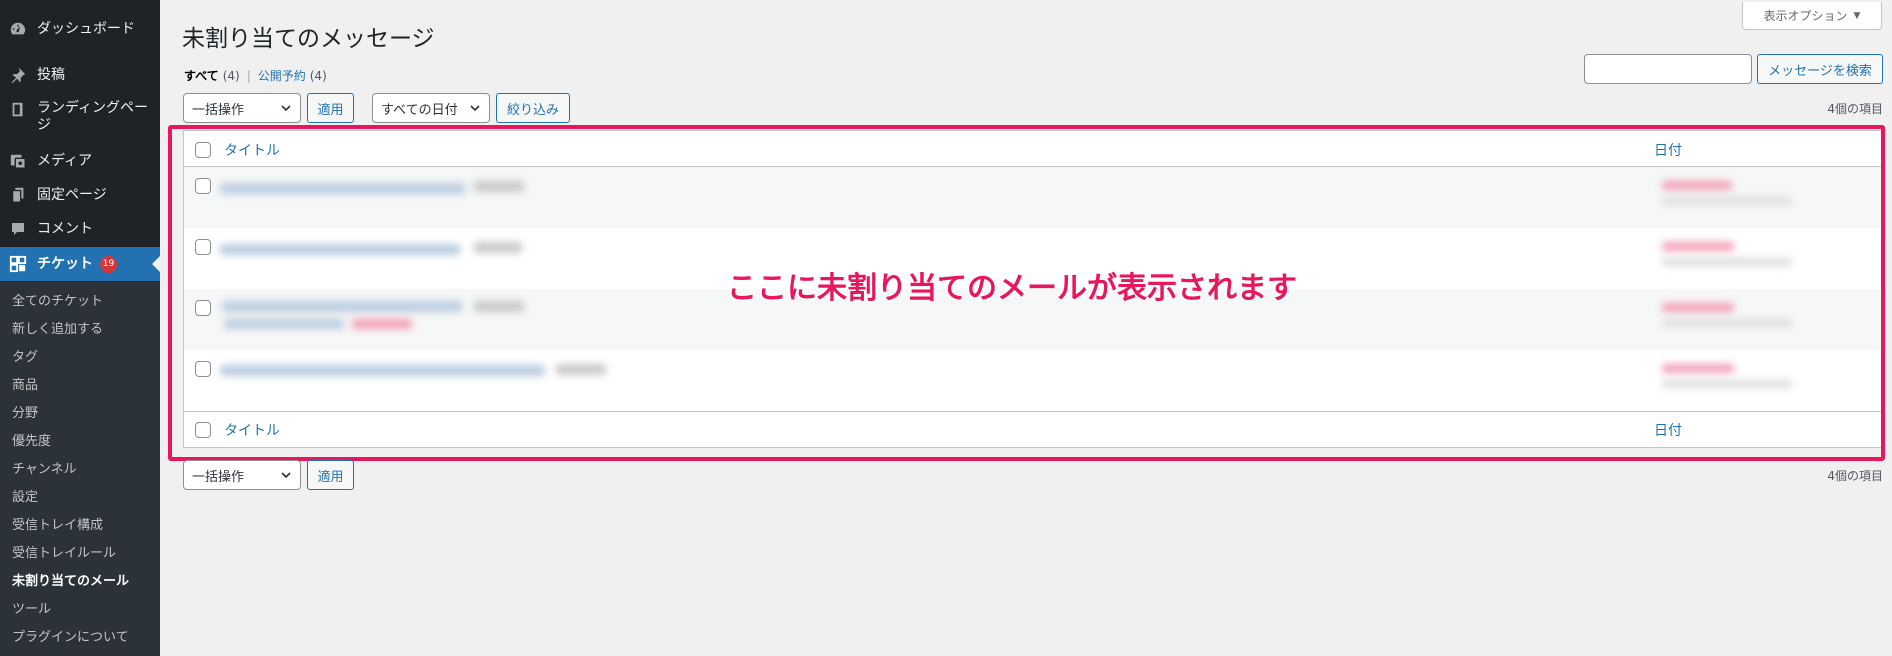  Describe the element at coordinates (72, 194) in the screenshot. I see `menu-label: 固定ページ` at that location.